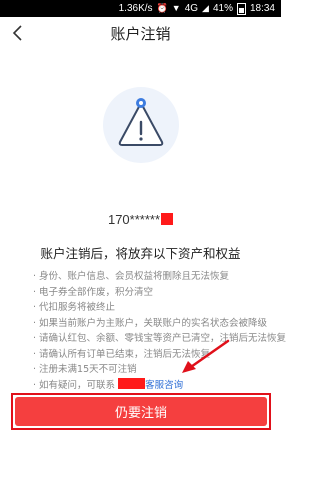 The image size is (320, 500). Describe the element at coordinates (93, 292) in the screenshot. I see `notice-item: · 电子券全部作废，积分清空` at that location.